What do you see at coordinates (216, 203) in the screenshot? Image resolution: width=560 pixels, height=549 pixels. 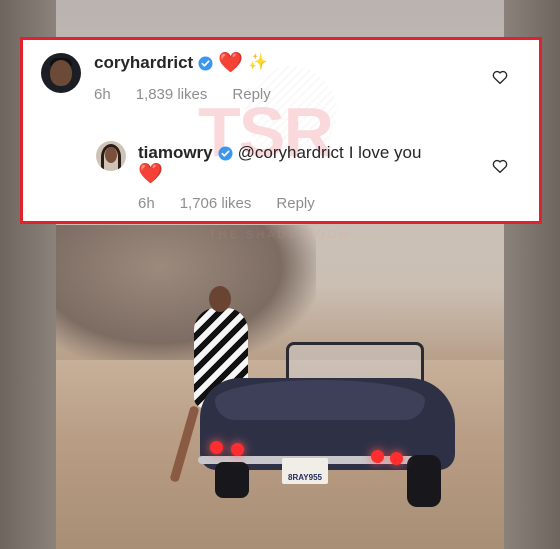 I see `comment-likes: 1,706 likes` at bounding box center [216, 203].